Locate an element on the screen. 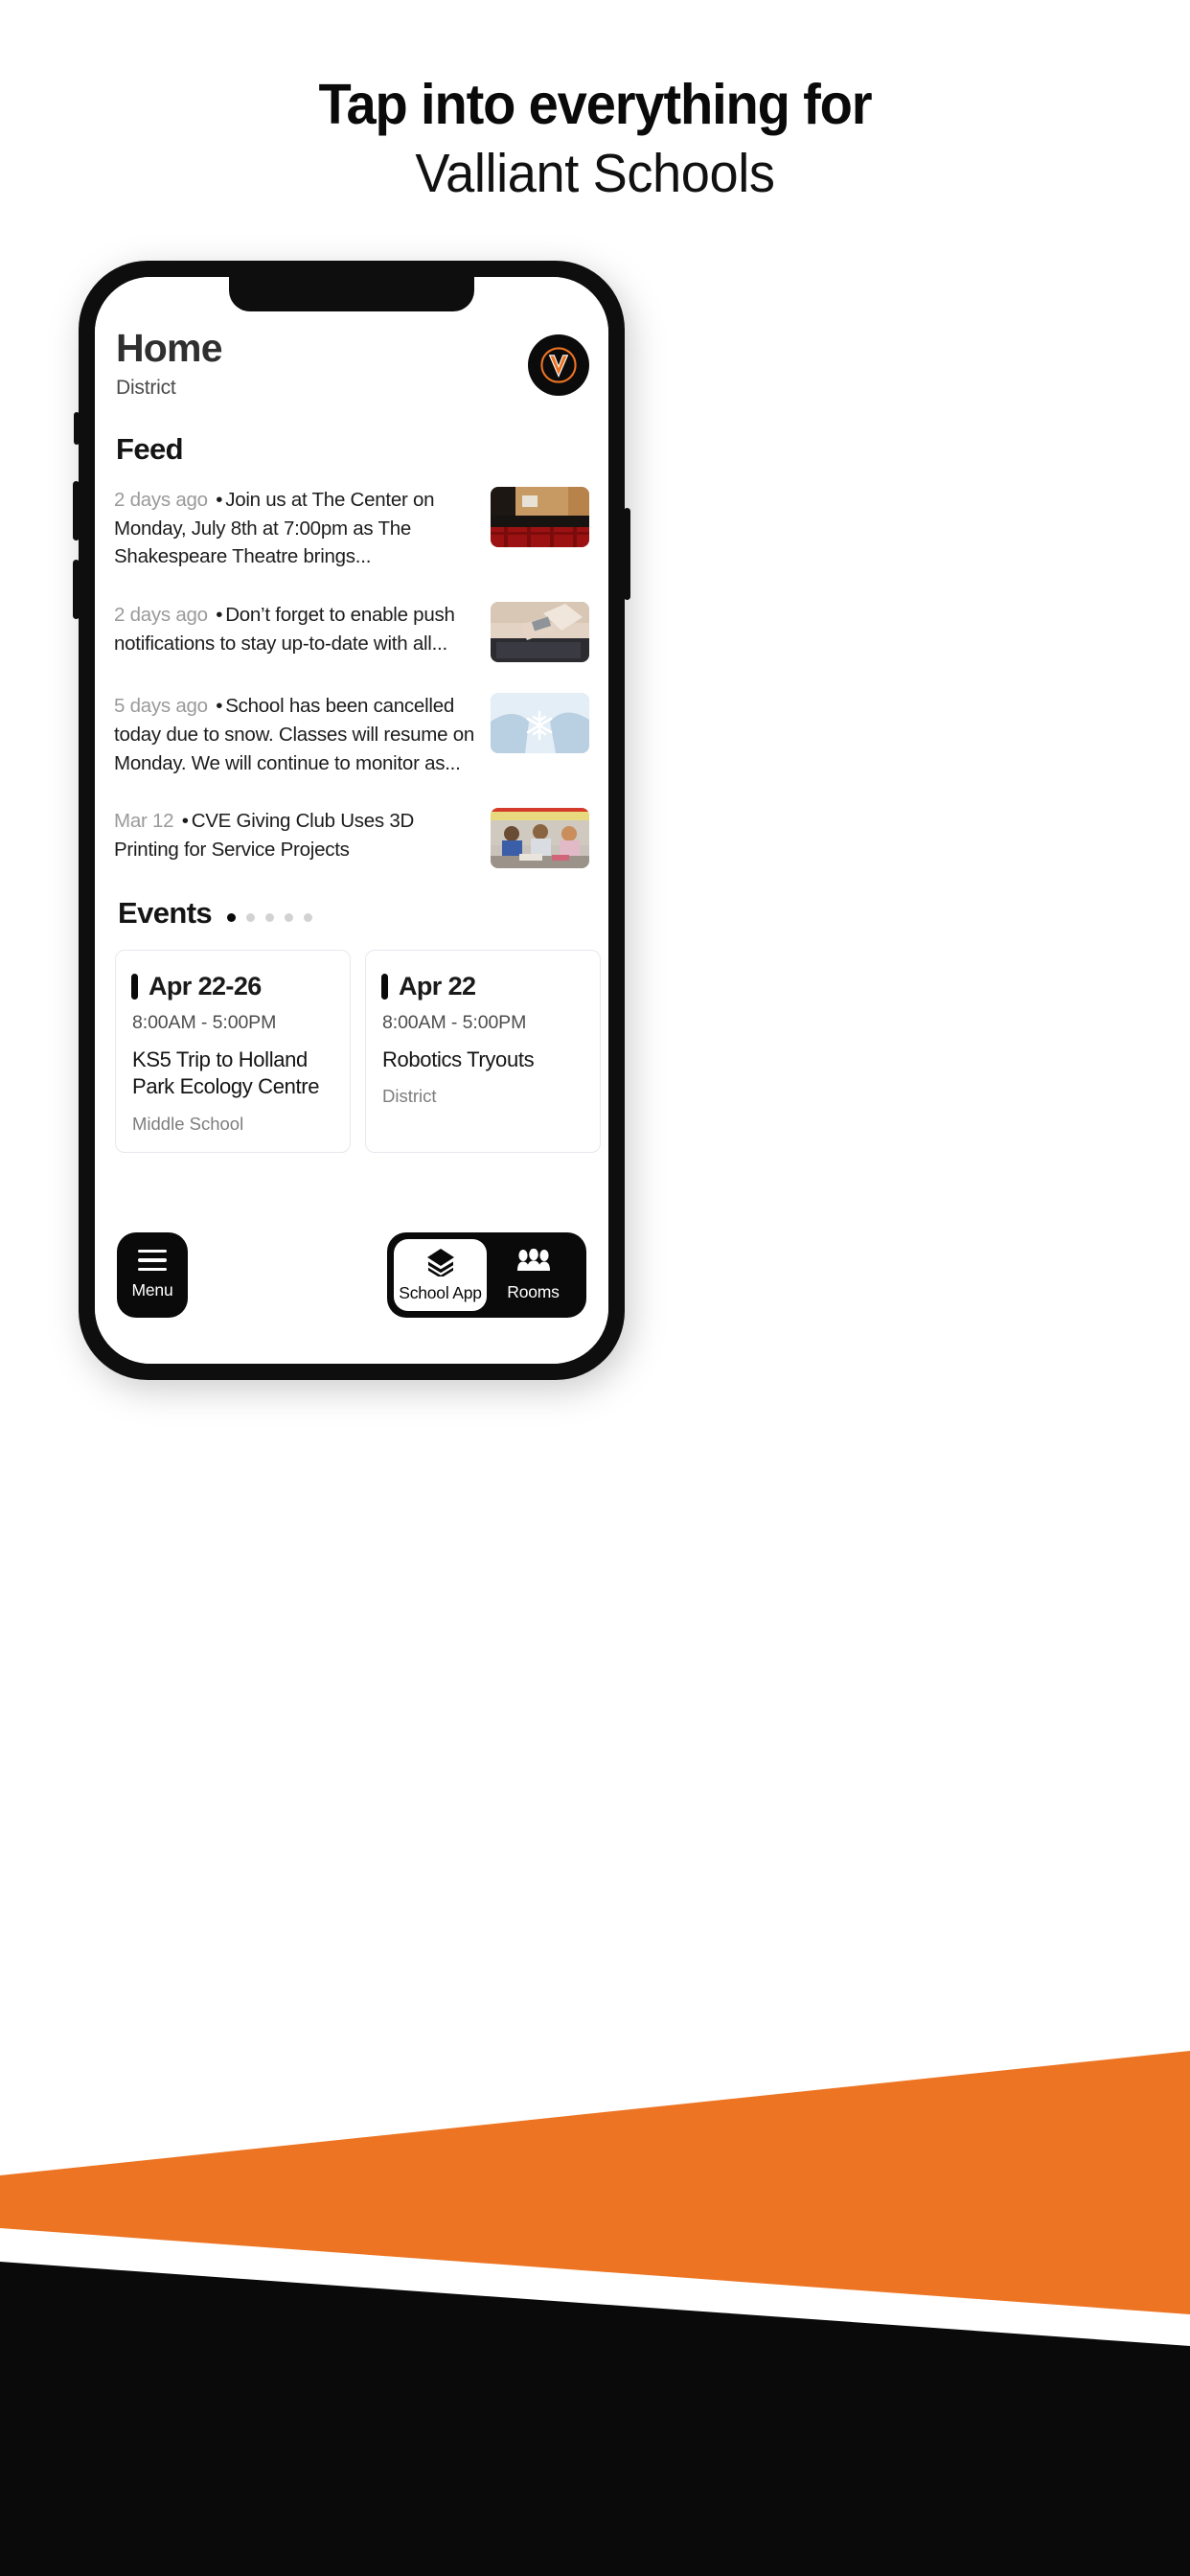  event-name: Robotics Tryouts is located at coordinates (459, 1059).